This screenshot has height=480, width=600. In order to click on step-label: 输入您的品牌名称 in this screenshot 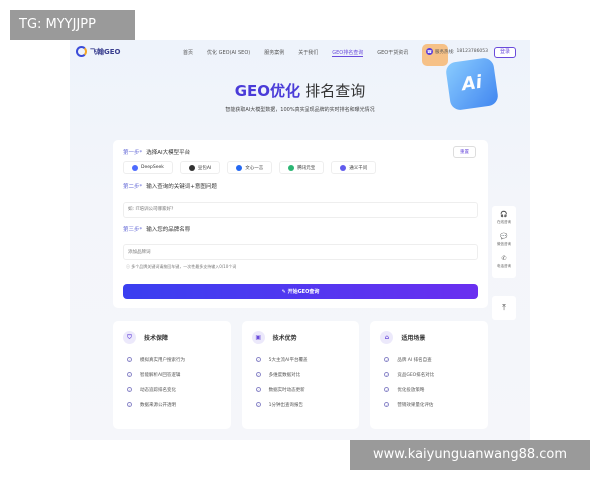, I will do `click(168, 229)`.